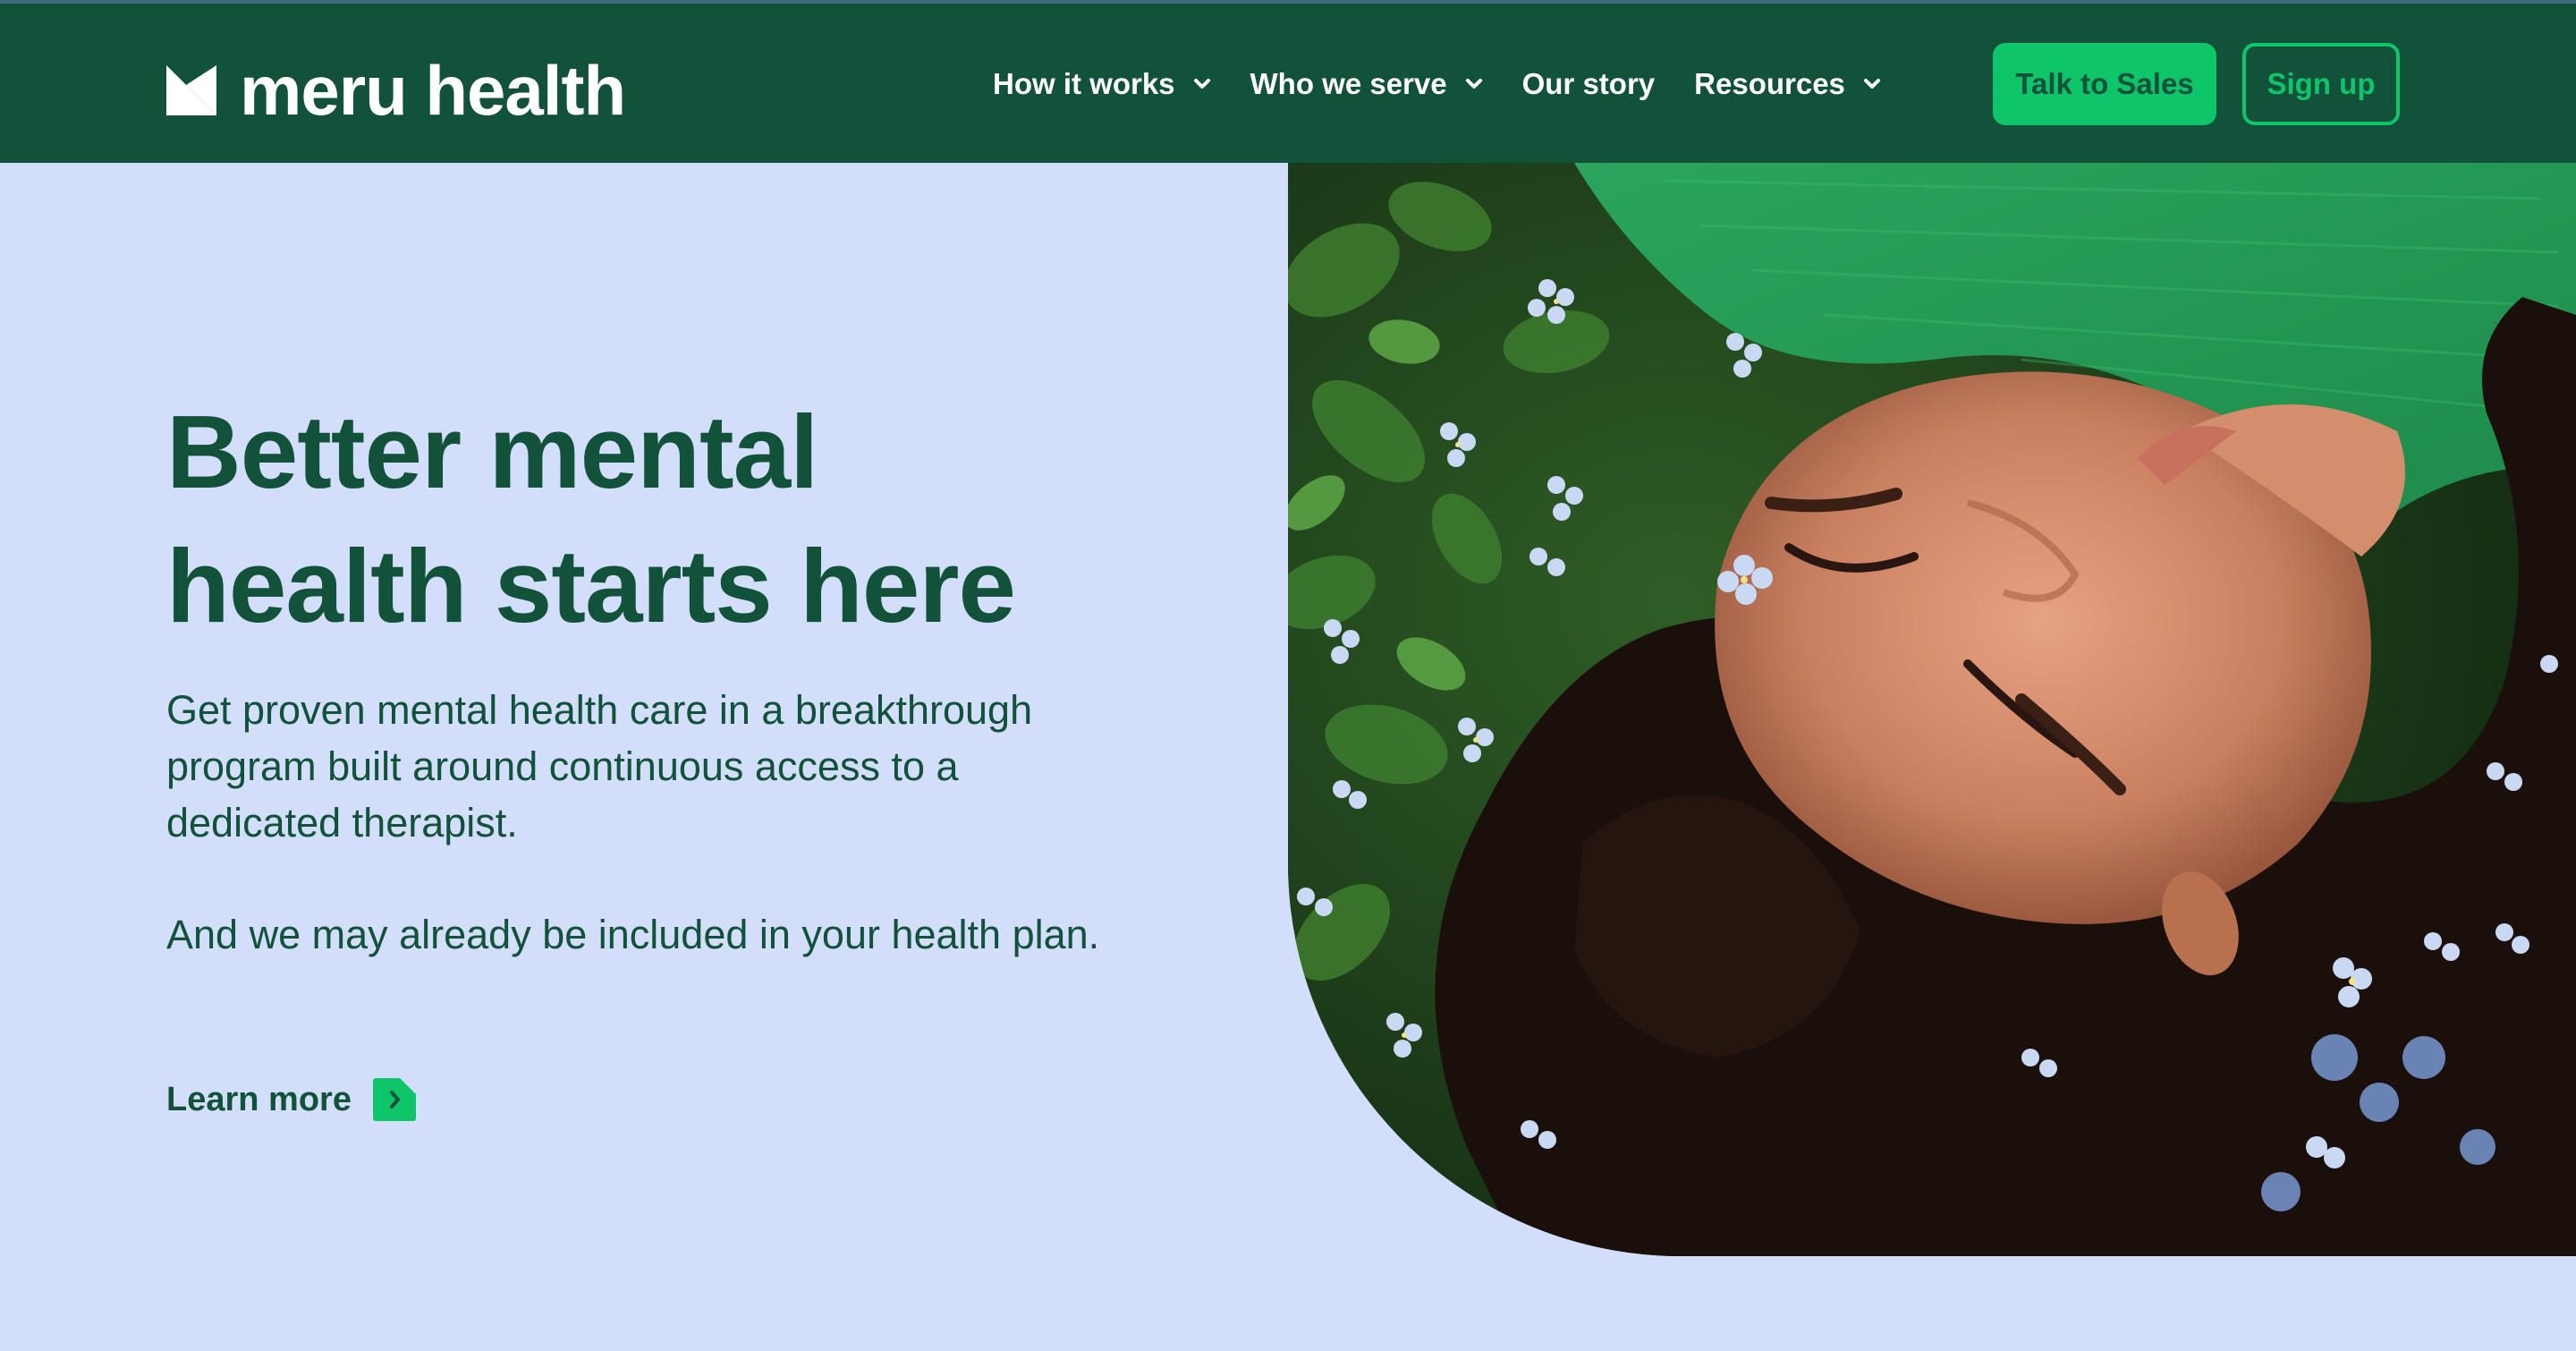 The image size is (2576, 1351). Describe the element at coordinates (492, 452) in the screenshot. I see `hero-headline-line1: Better mental` at that location.